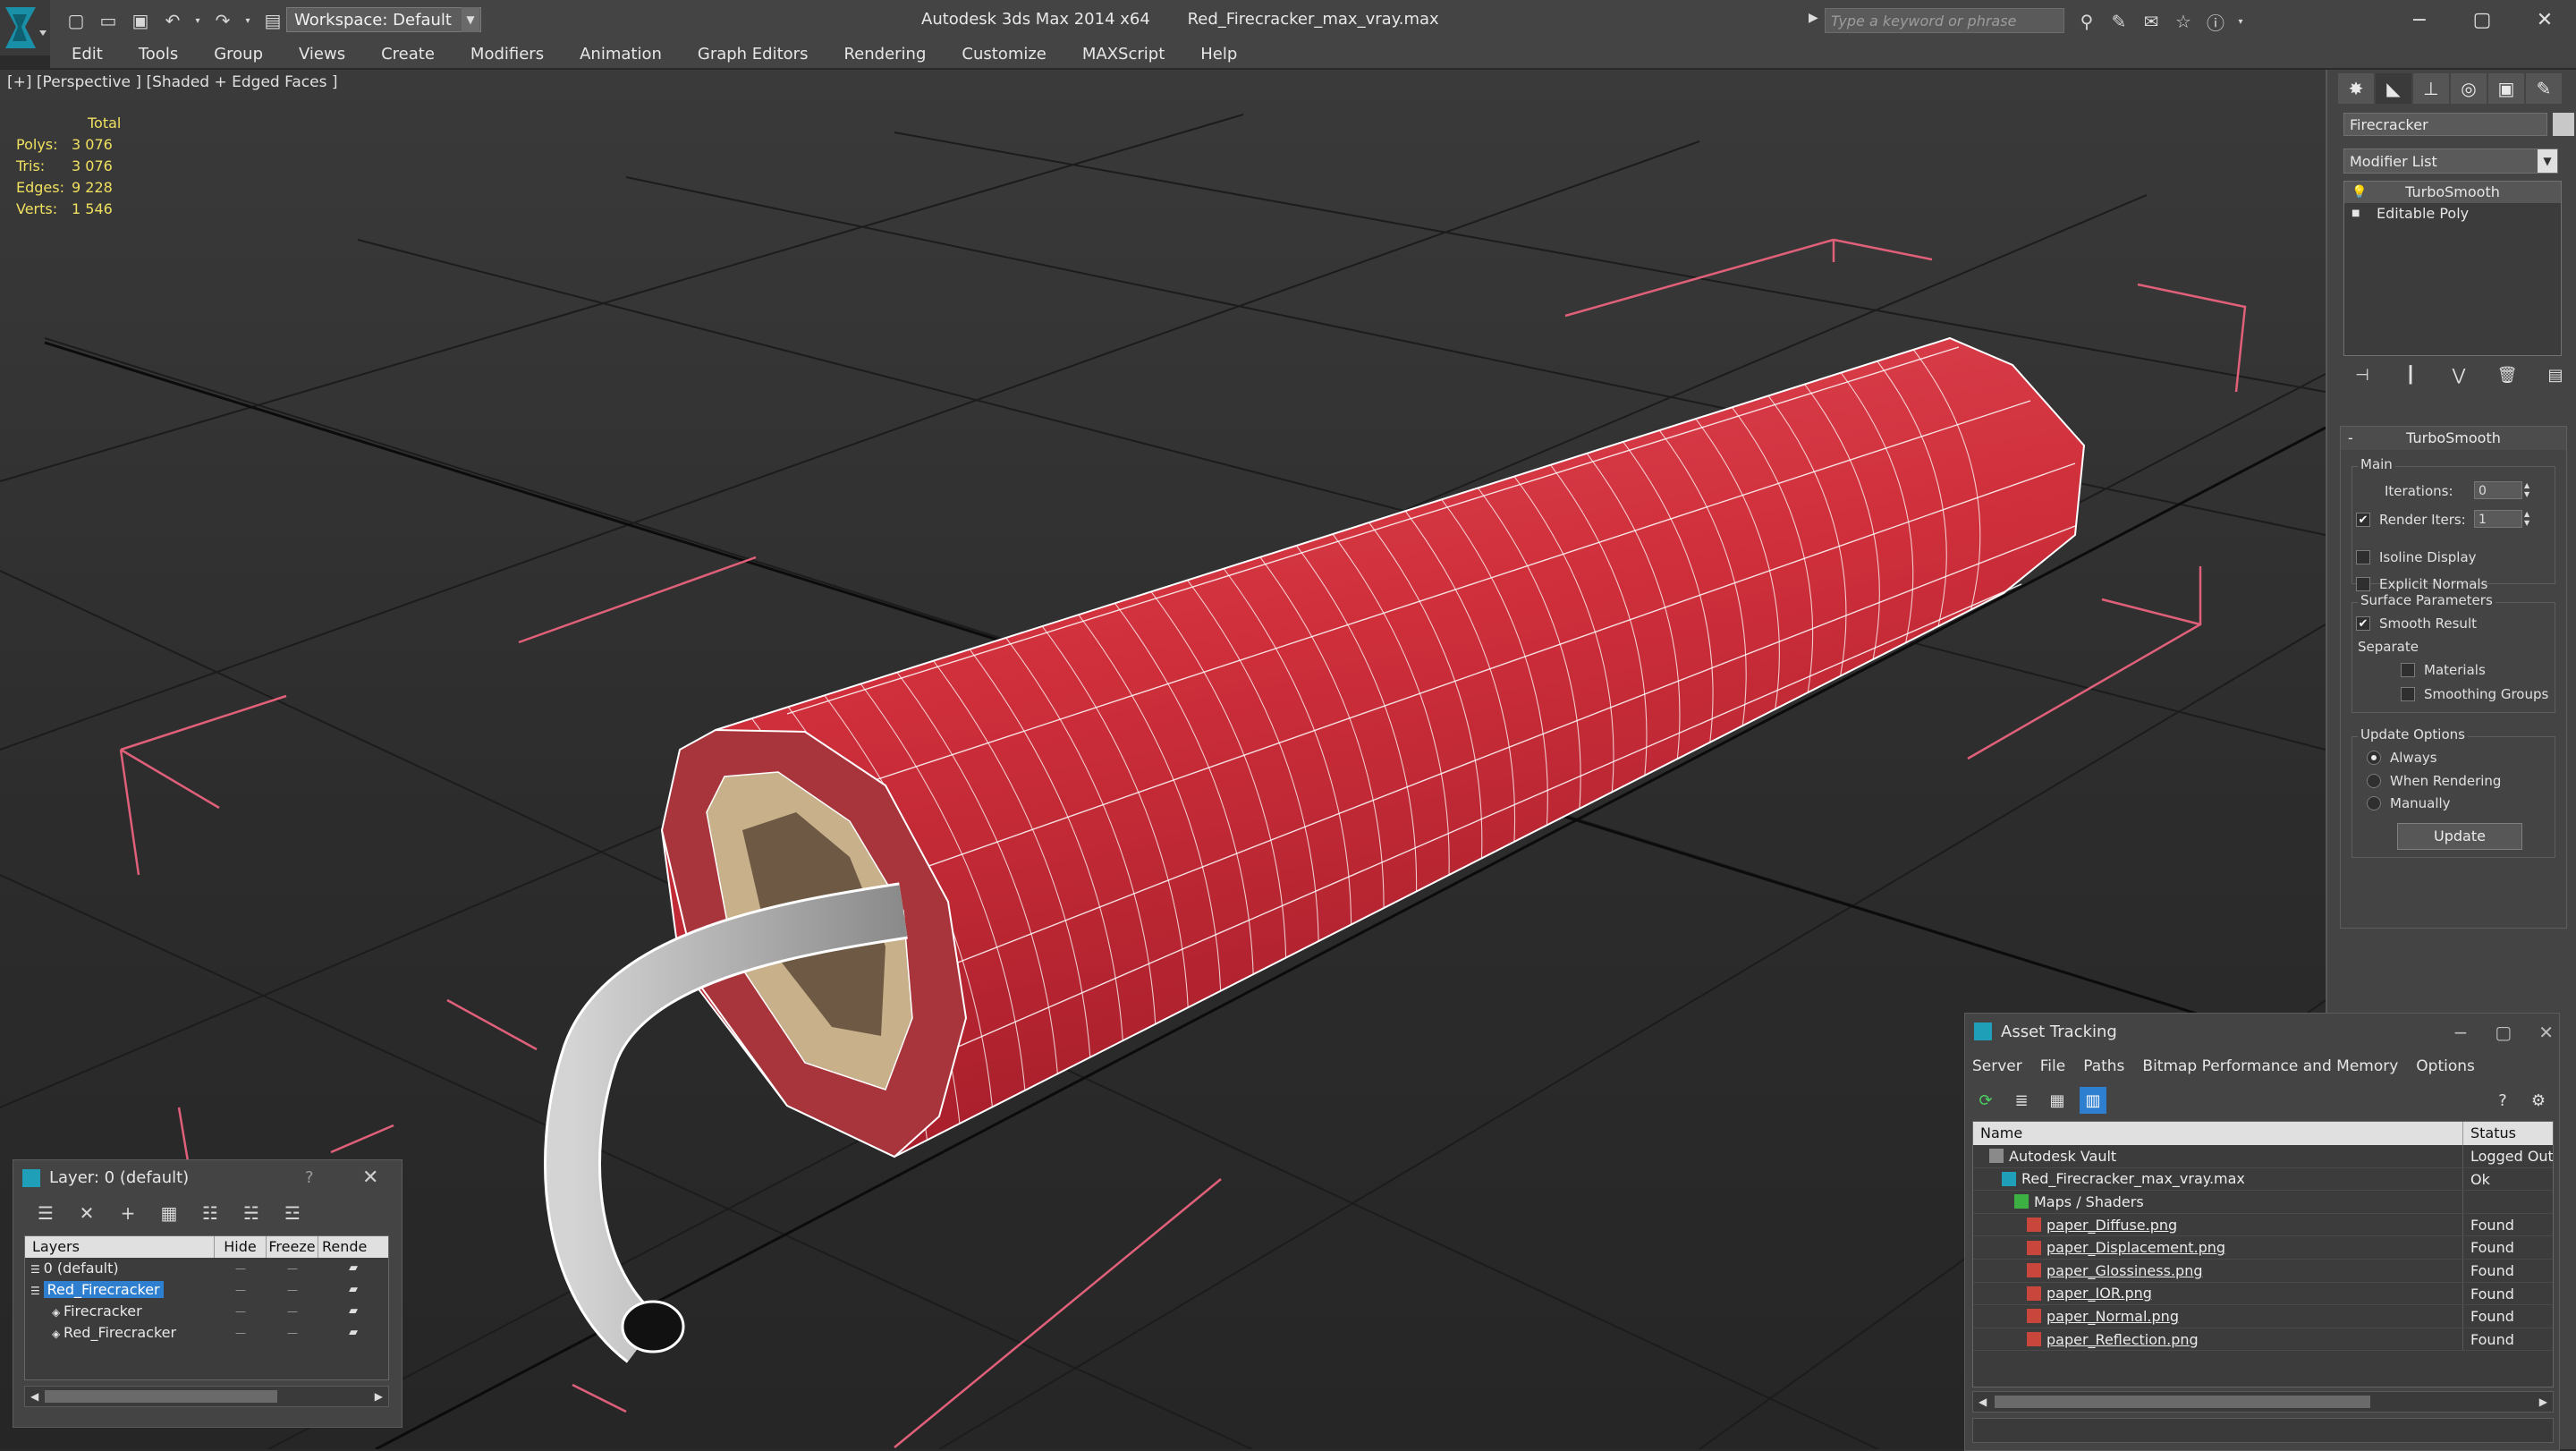 Image resolution: width=2576 pixels, height=1451 pixels. Describe the element at coordinates (2408, 670) in the screenshot. I see `materials-checkbox` at that location.